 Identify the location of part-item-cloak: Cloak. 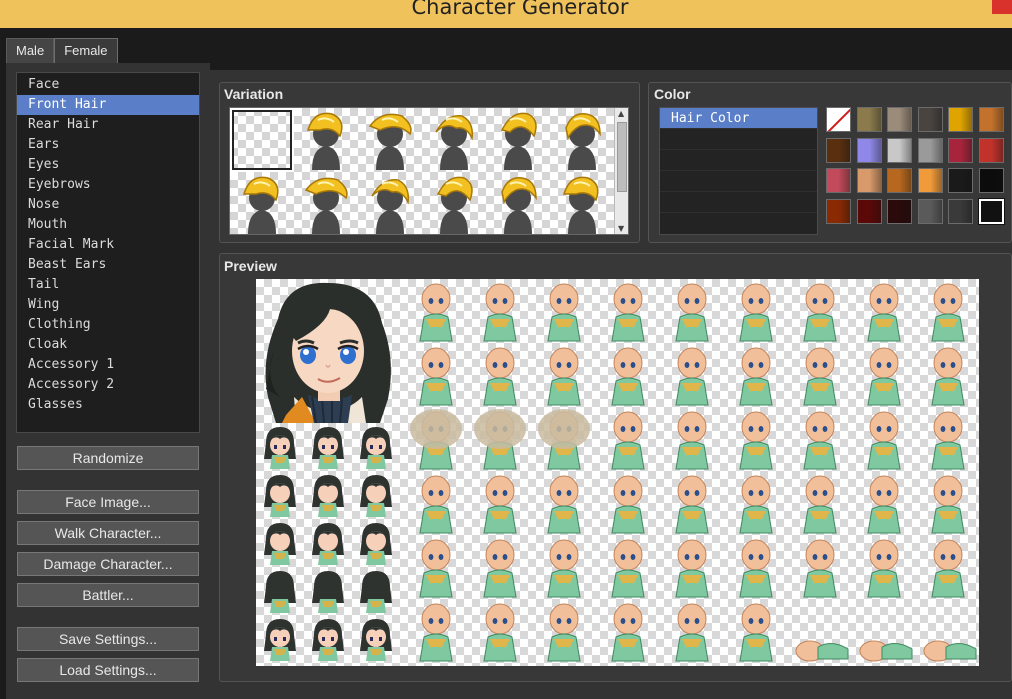
(108, 345).